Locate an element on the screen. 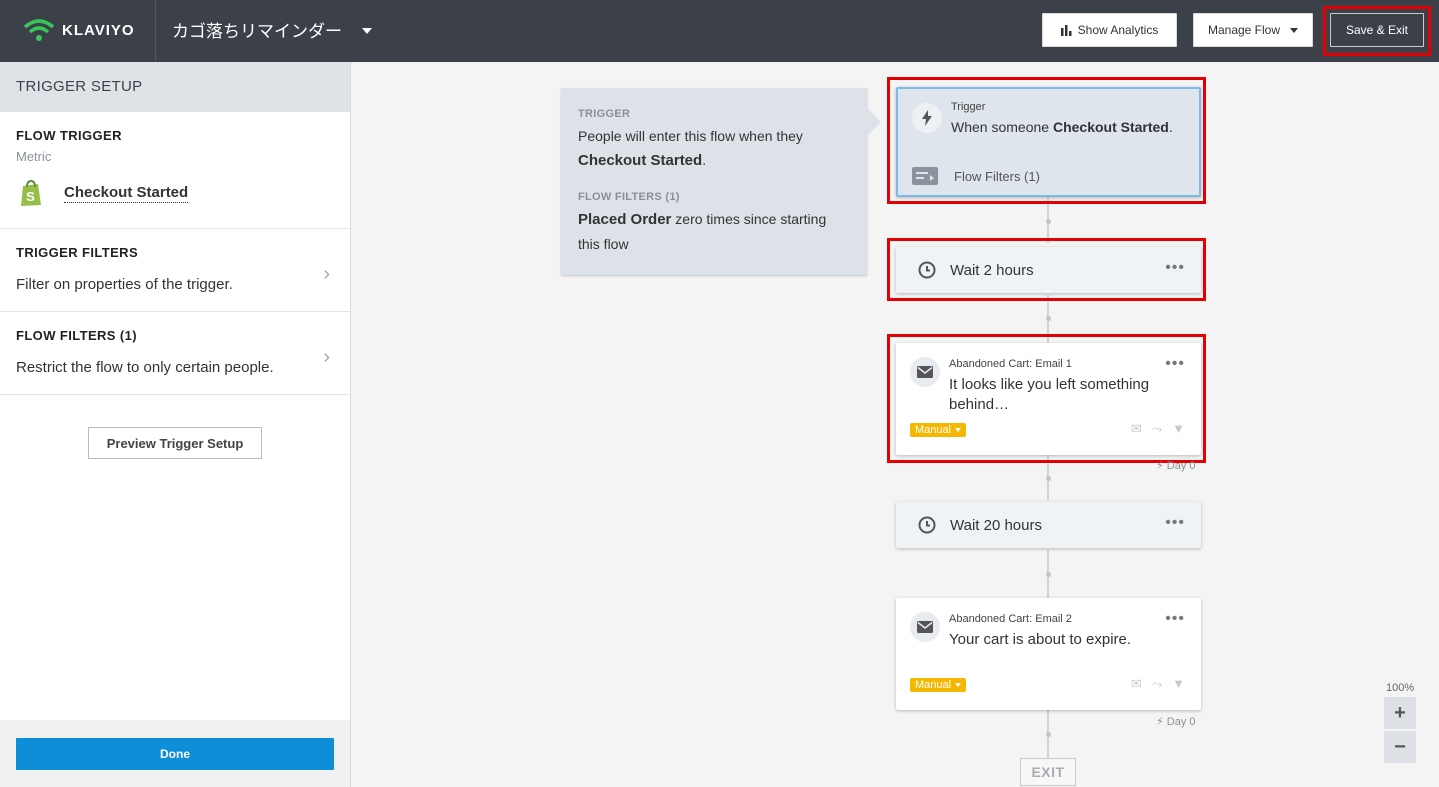  email-2-label: Abandoned Cart: Email 2 is located at coordinates (1010, 619).